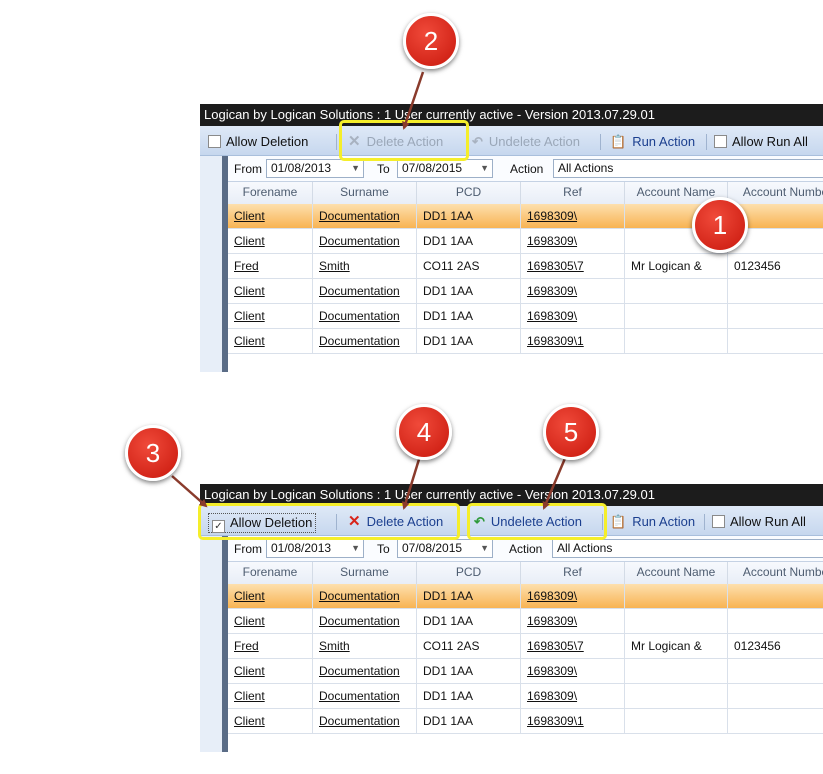 The height and width of the screenshot is (774, 823). I want to click on callout-2-pointer, so click(413, 100).